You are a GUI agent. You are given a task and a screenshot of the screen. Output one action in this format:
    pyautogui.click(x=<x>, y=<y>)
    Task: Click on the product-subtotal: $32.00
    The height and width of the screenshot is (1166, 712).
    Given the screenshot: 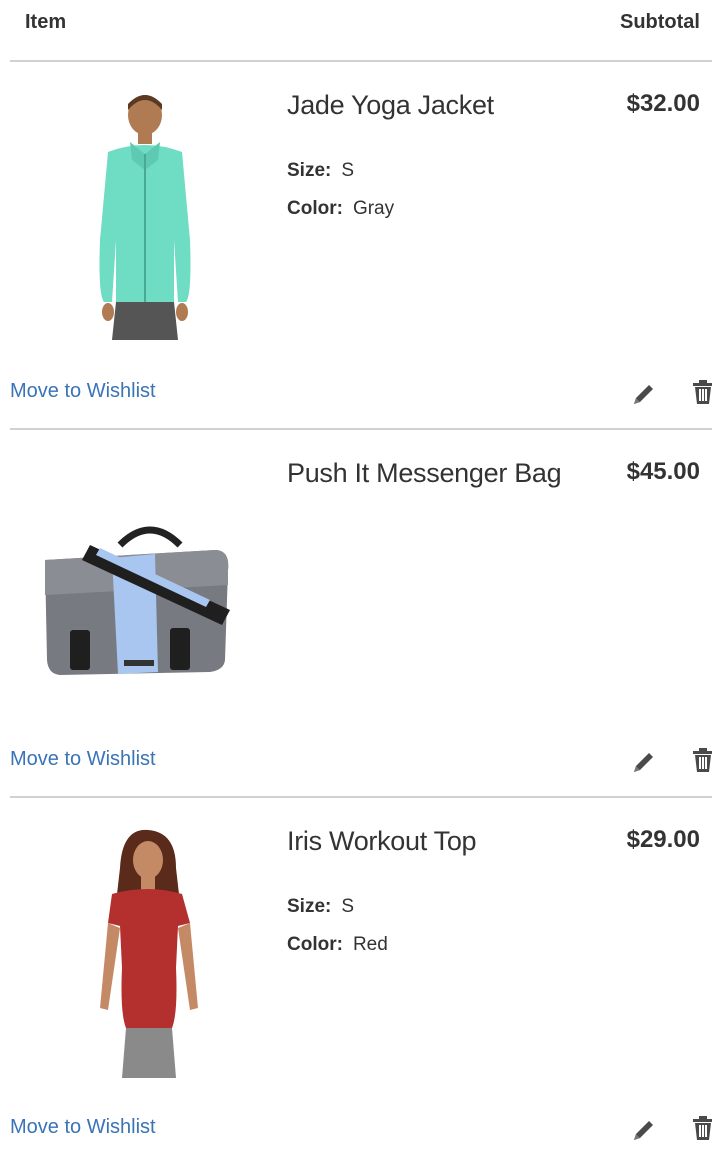 What is the action you would take?
    pyautogui.click(x=663, y=103)
    